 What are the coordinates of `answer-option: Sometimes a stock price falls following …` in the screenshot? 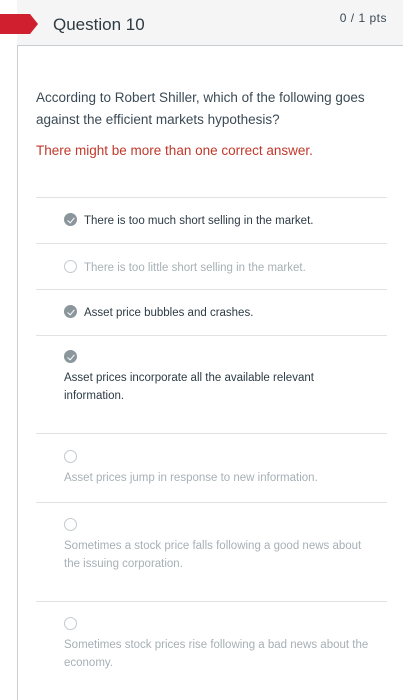 It's located at (219, 545).